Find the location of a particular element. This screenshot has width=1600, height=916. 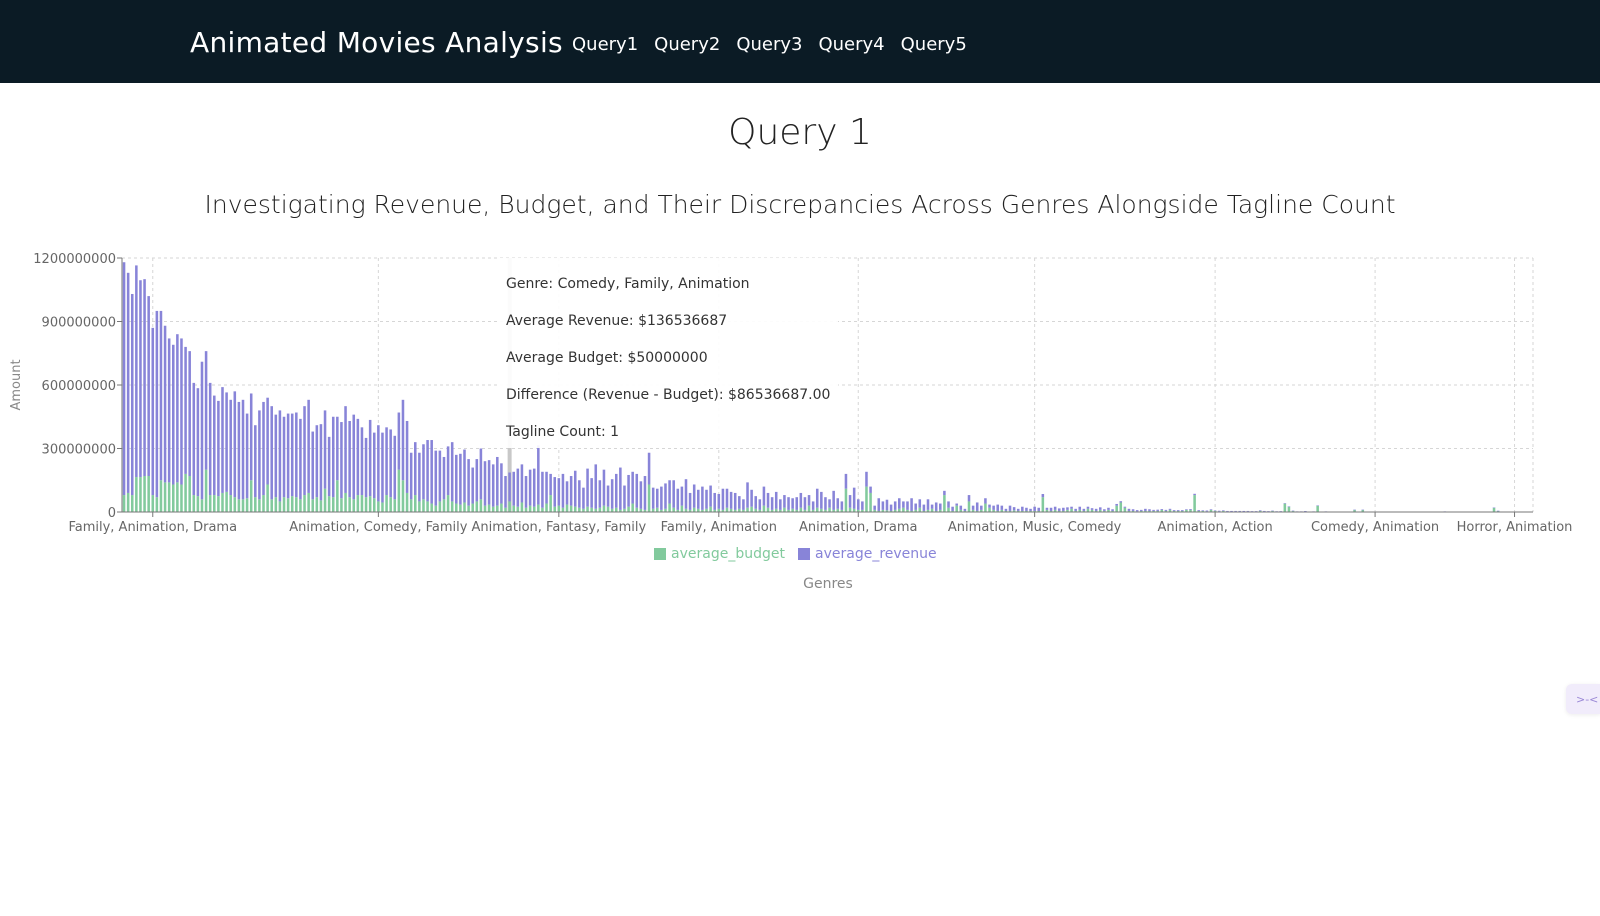

brand-title: Animated Movies Analysis is located at coordinates (376, 42).